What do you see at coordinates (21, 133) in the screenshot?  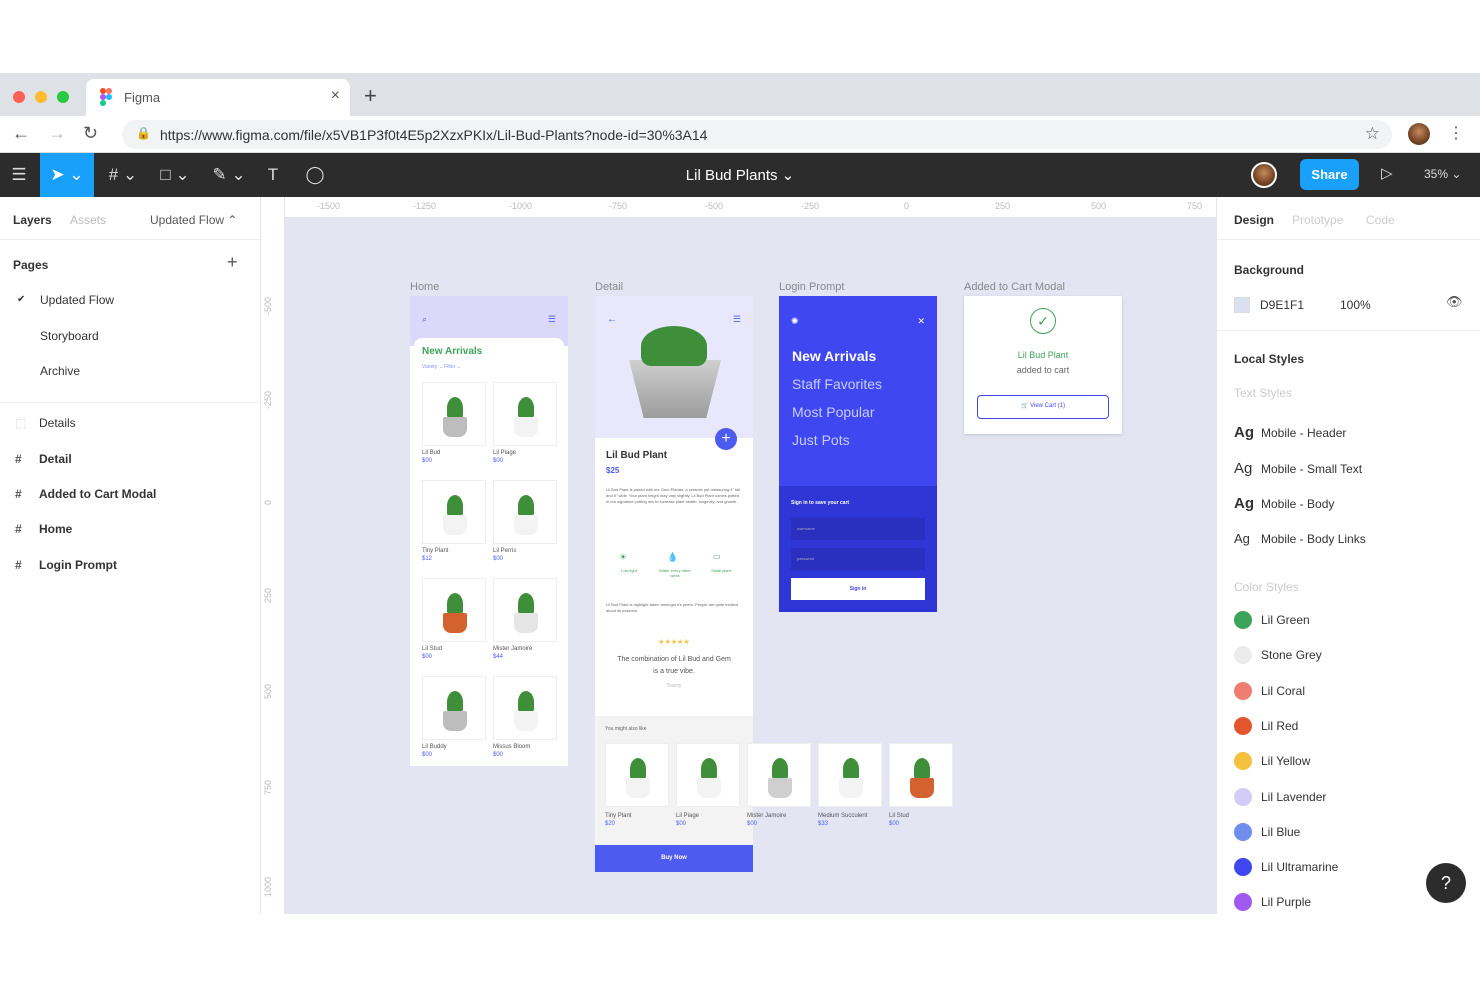 I see `back-icon: ←` at bounding box center [21, 133].